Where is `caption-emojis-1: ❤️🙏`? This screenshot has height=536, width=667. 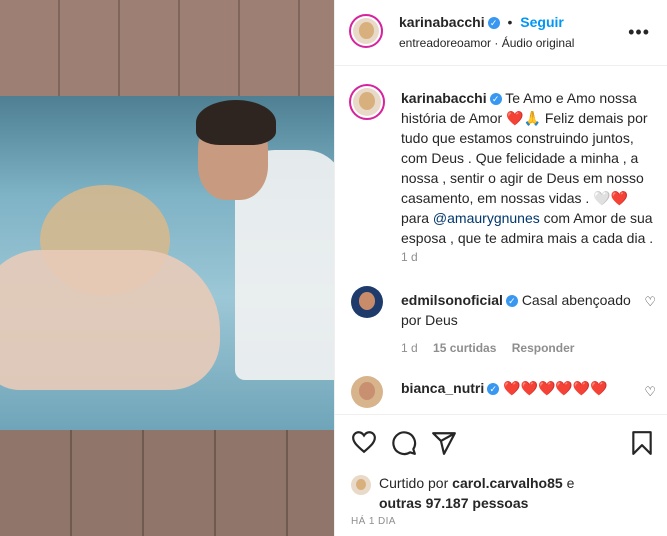
caption-emojis-1: ❤️🙏 is located at coordinates (523, 118).